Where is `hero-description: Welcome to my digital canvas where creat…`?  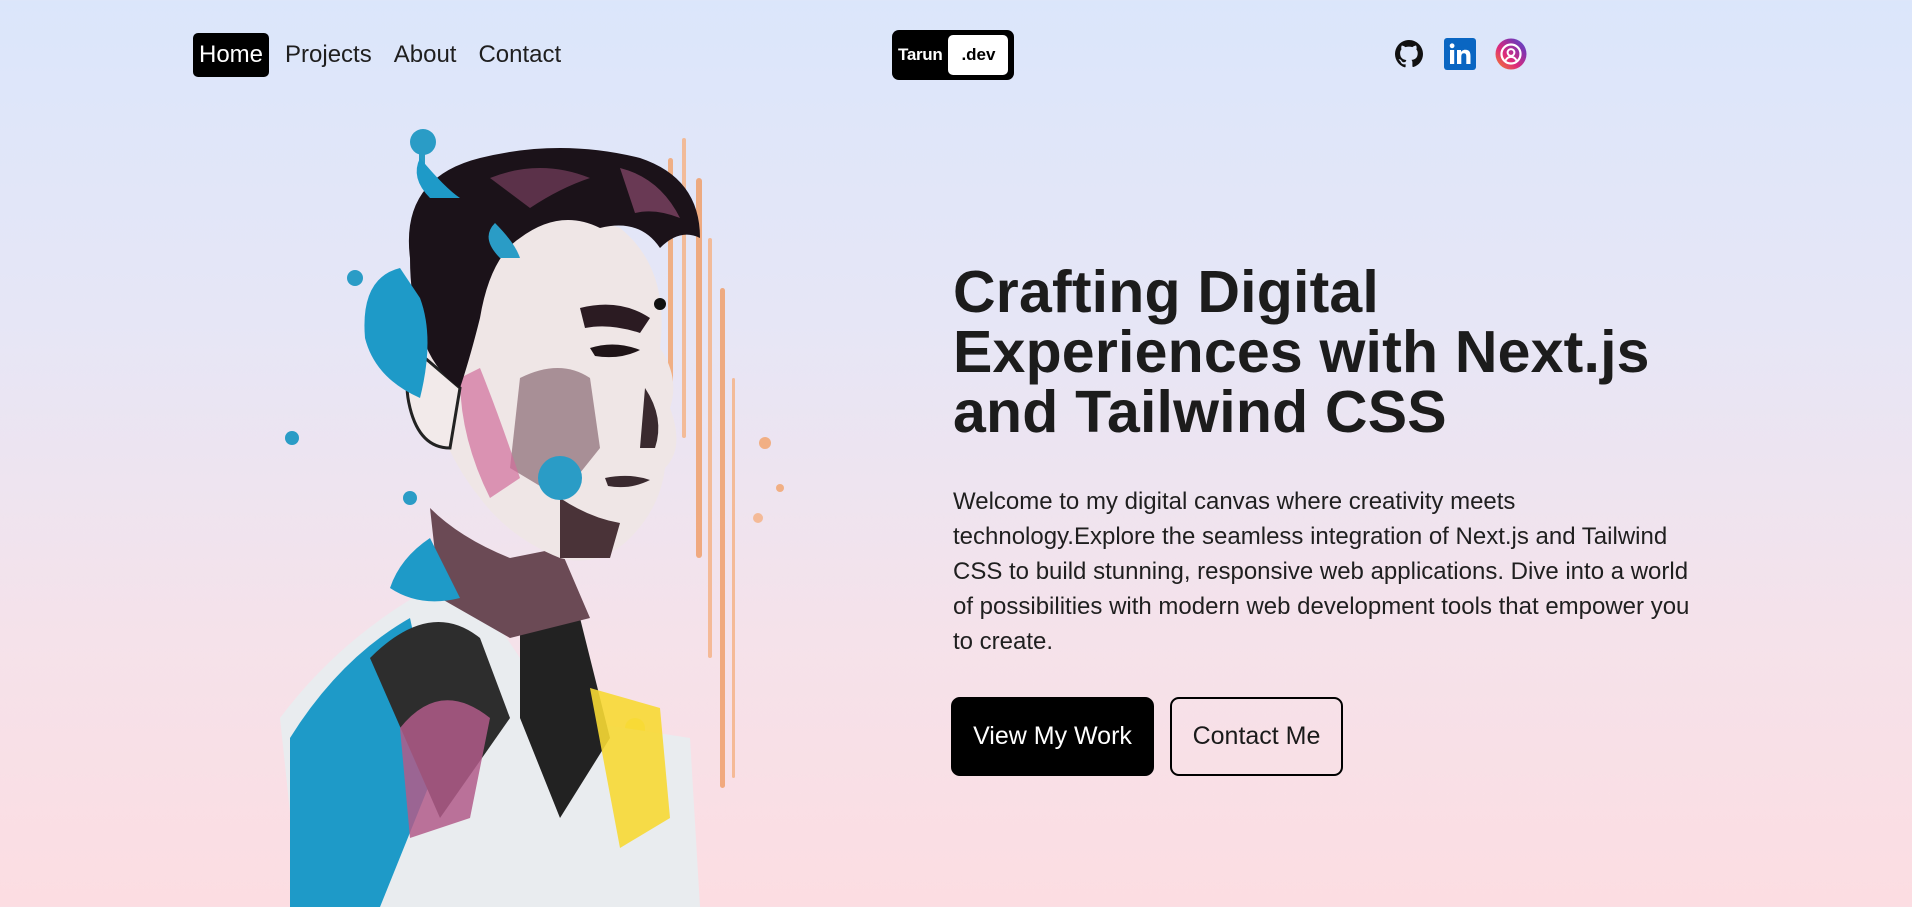 hero-description: Welcome to my digital canvas where creat… is located at coordinates (1321, 571).